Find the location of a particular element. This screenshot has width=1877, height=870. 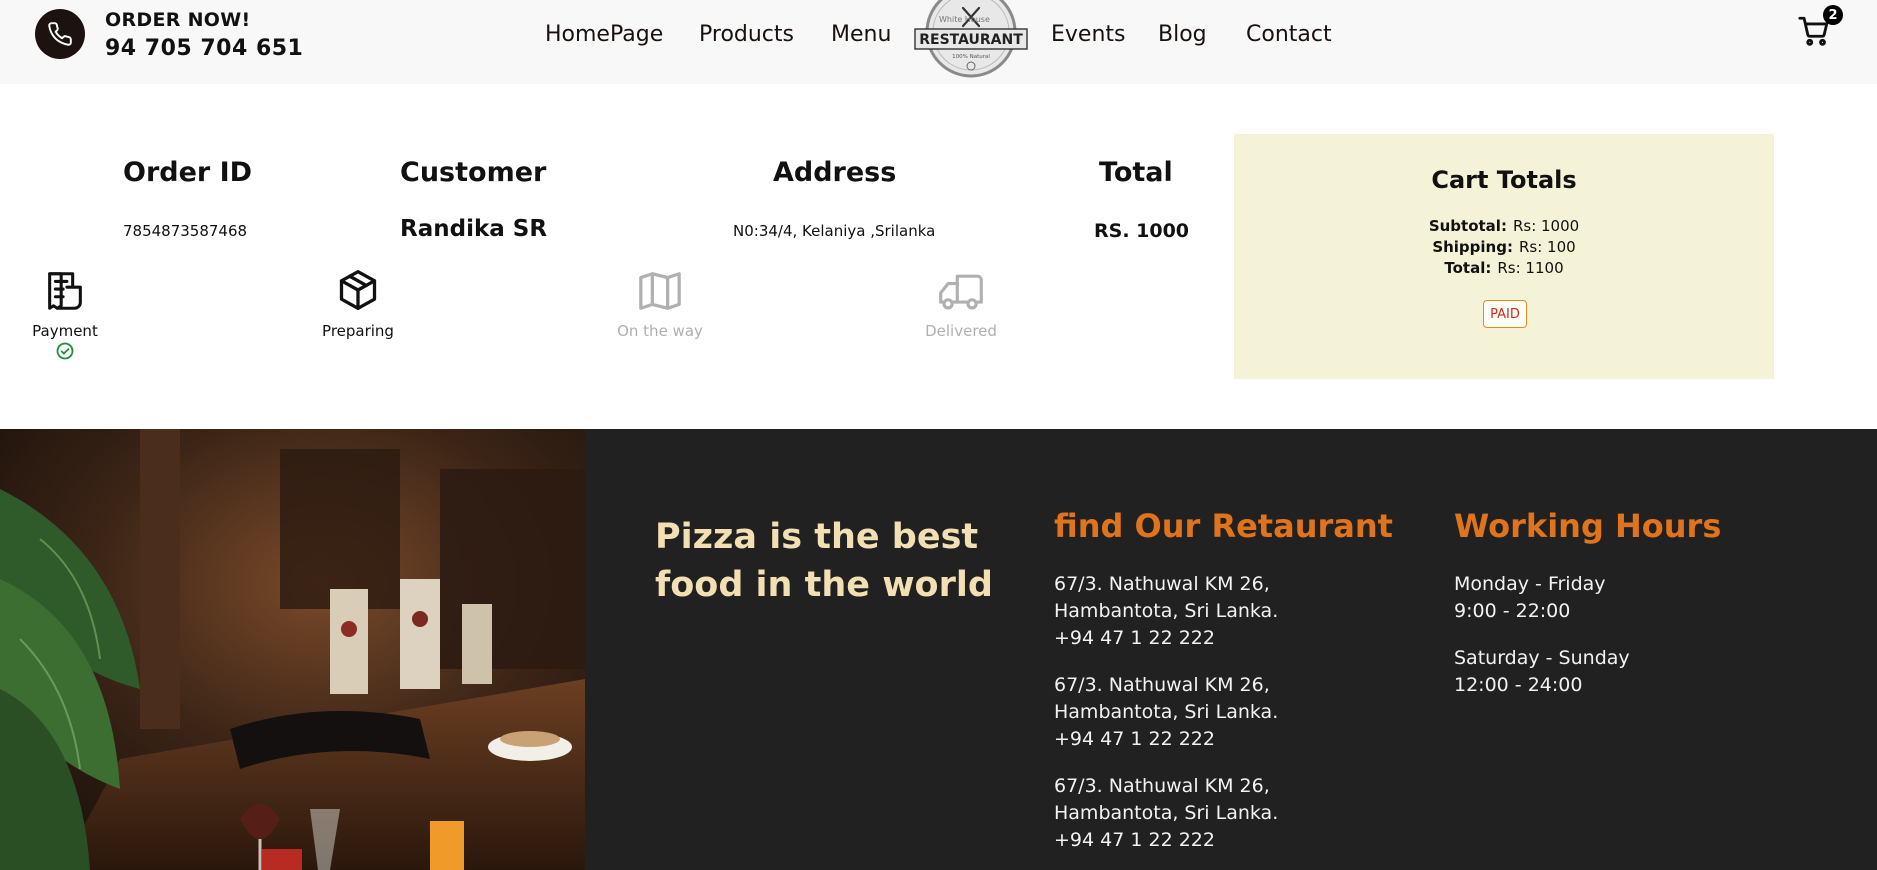

hours-item: Monday - Friday 9:00 - 22:00 is located at coordinates (1530, 597).